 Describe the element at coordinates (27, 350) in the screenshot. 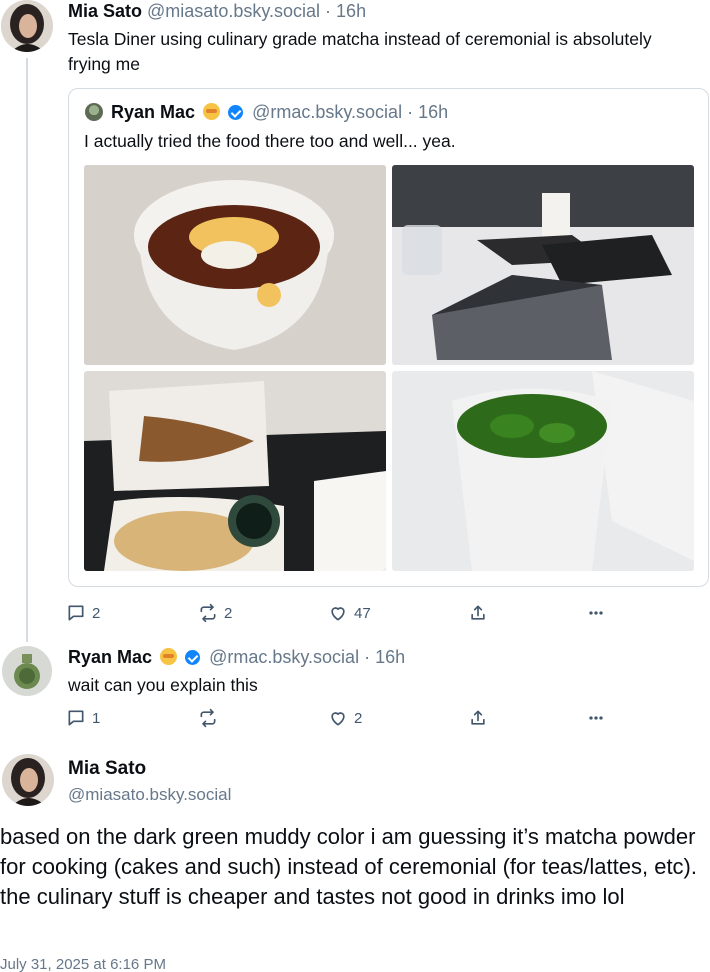

I see `thread-line` at that location.